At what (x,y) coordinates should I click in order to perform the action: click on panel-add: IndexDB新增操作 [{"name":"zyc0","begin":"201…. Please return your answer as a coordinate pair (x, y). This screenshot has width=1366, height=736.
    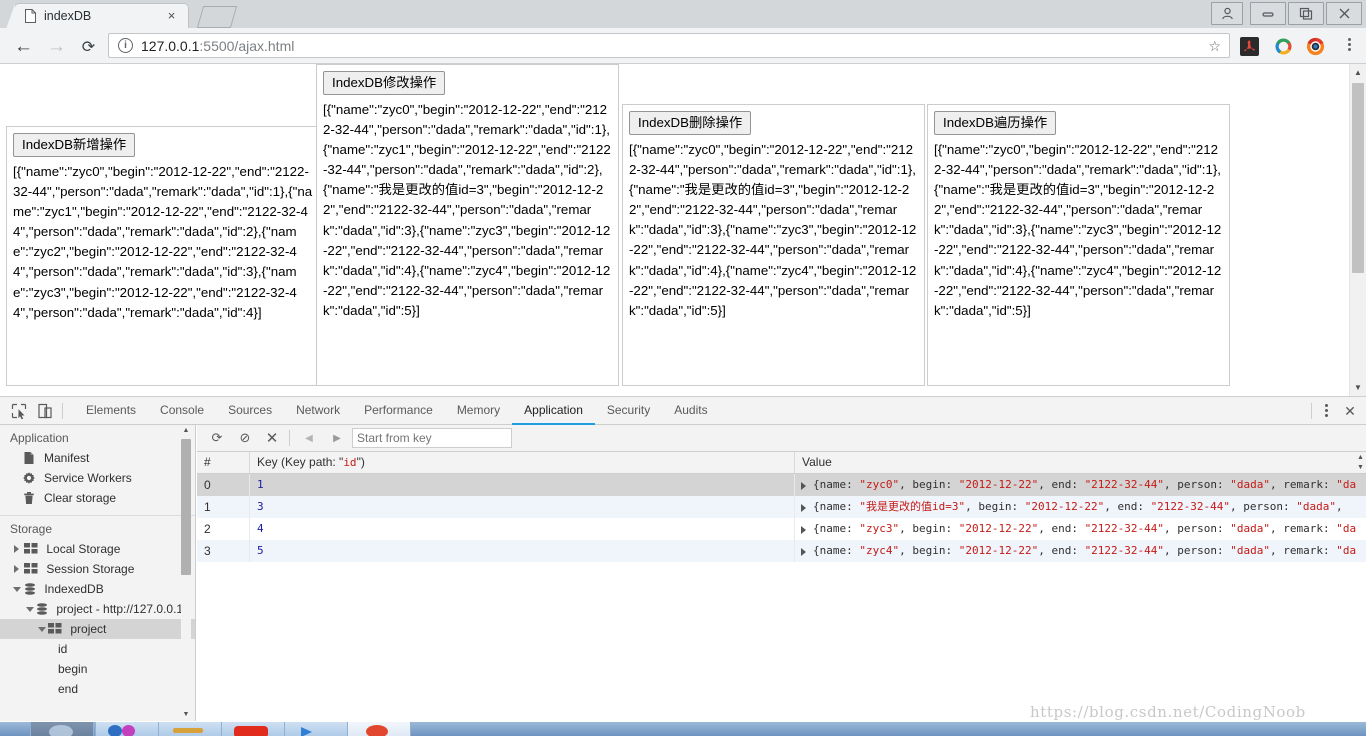
    Looking at the image, I should click on (162, 256).